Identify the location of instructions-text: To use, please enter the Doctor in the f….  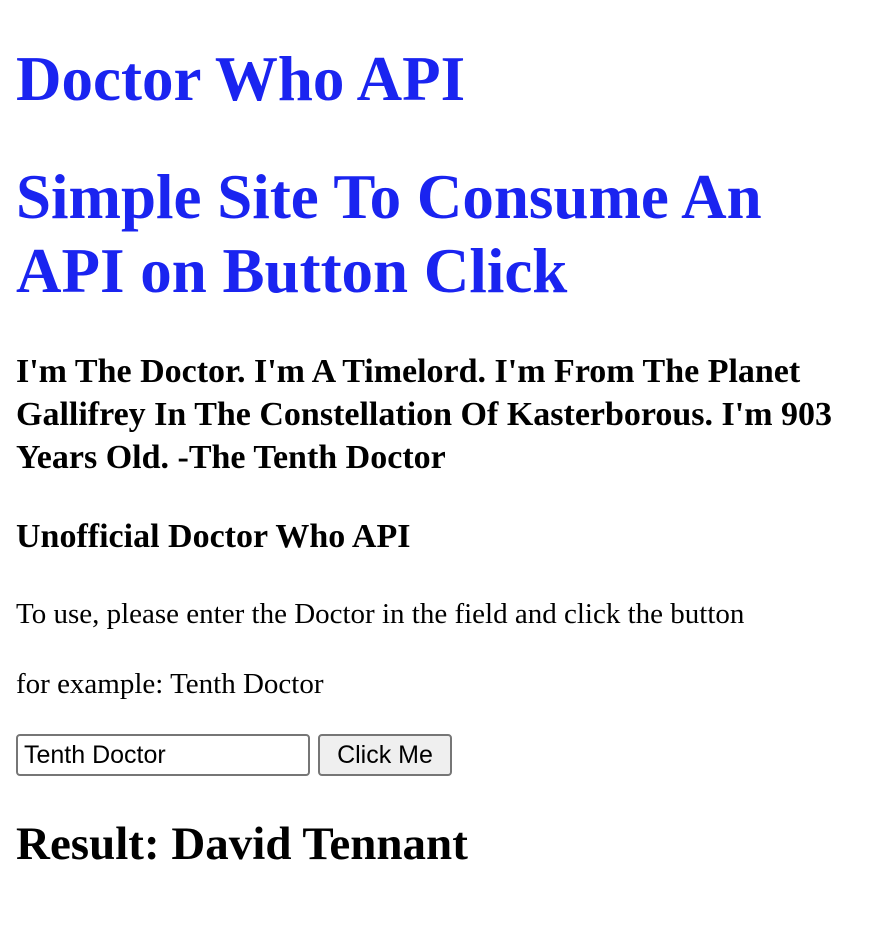
(380, 614).